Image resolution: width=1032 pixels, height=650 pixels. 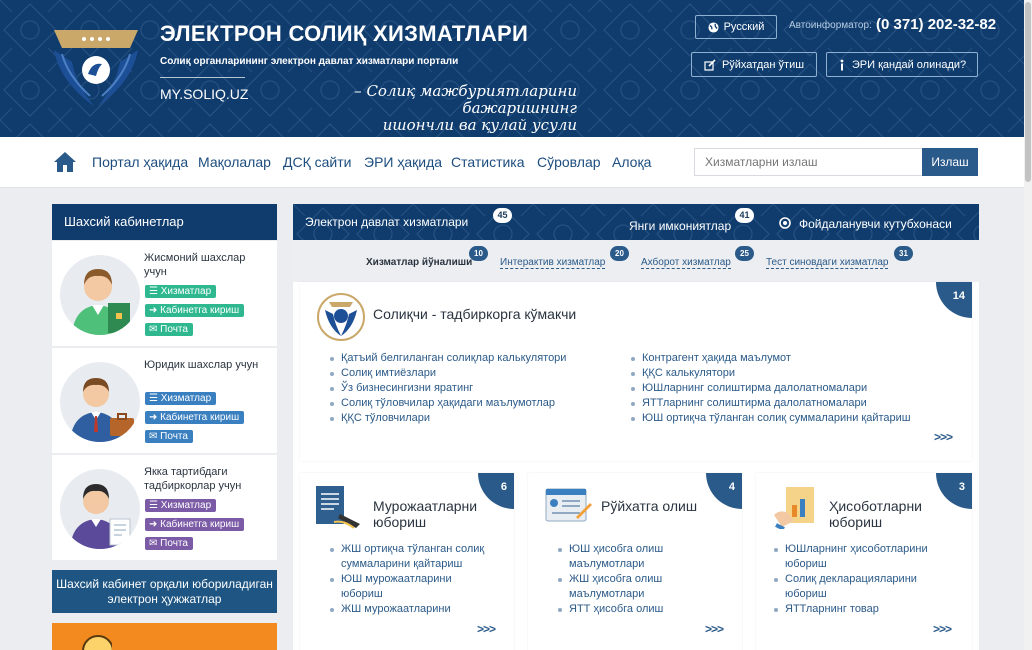 What do you see at coordinates (763, 64) in the screenshot?
I see `register-label: Рўйхатдан ўтиш` at bounding box center [763, 64].